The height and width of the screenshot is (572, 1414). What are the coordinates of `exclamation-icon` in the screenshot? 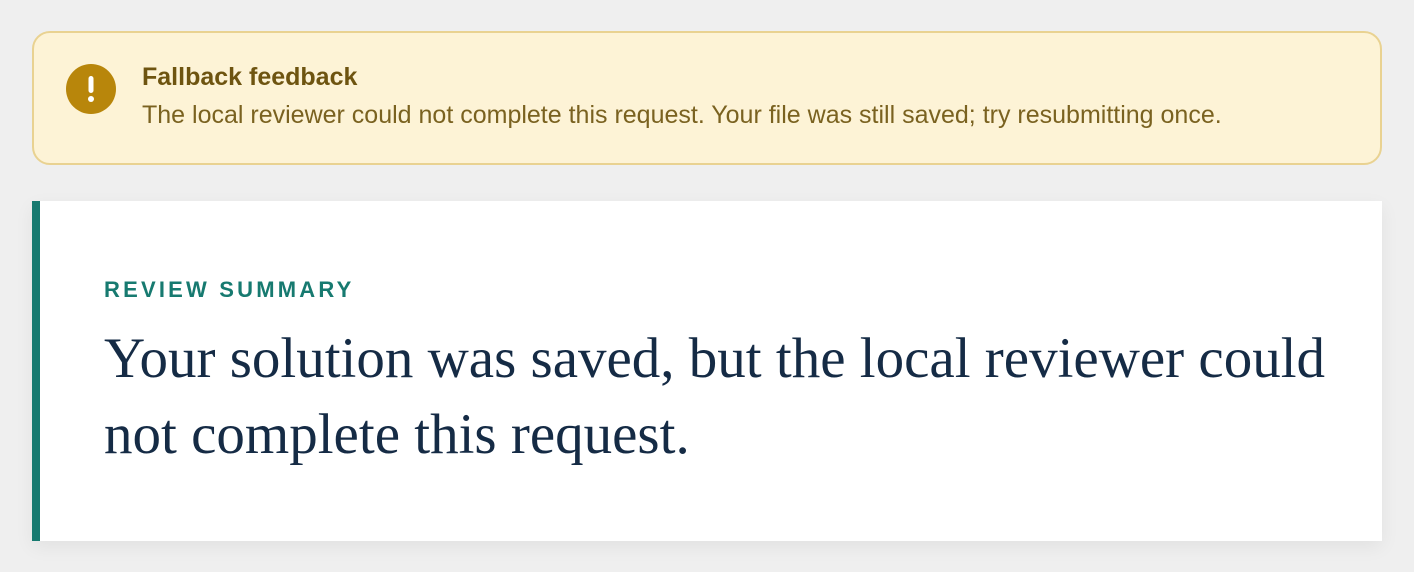 It's located at (91, 89).